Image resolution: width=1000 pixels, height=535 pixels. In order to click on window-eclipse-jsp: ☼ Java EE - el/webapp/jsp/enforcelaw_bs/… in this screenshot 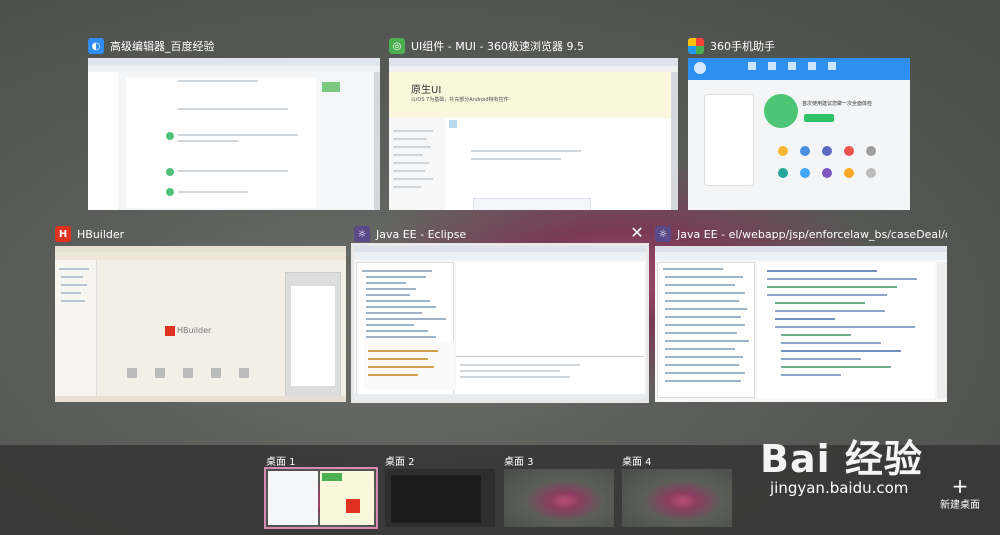, I will do `click(801, 313)`.